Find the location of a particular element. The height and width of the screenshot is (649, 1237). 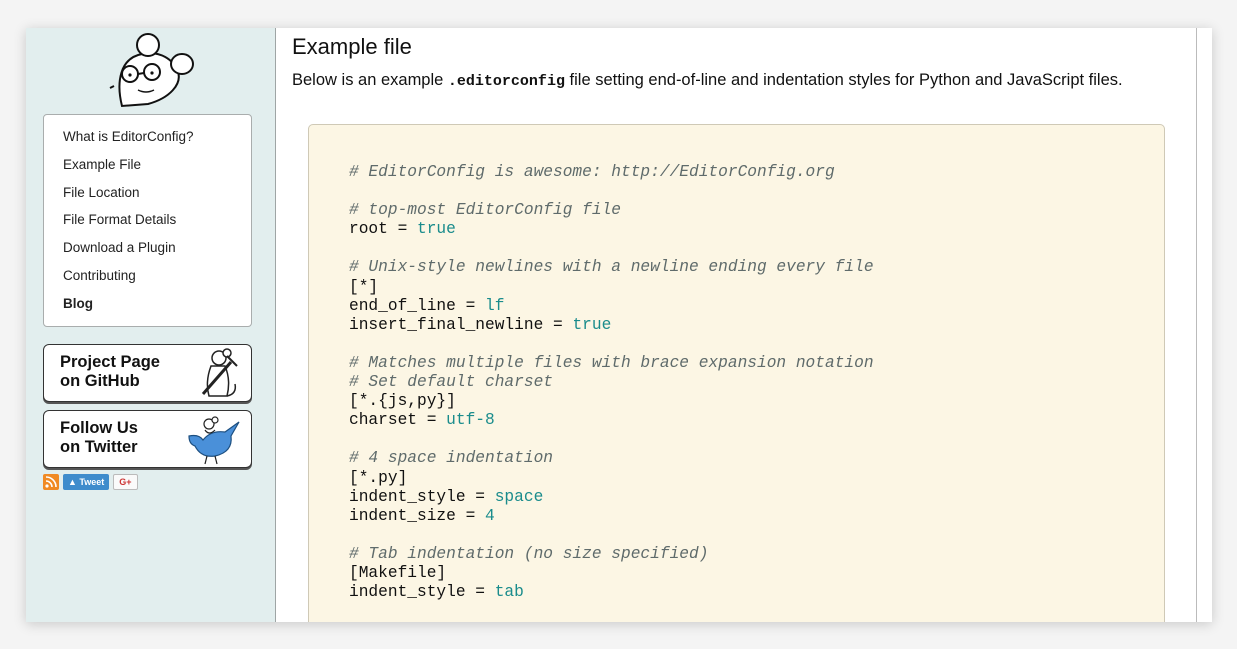

social-buttons: ▲ Tweet G+ is located at coordinates (90, 482).